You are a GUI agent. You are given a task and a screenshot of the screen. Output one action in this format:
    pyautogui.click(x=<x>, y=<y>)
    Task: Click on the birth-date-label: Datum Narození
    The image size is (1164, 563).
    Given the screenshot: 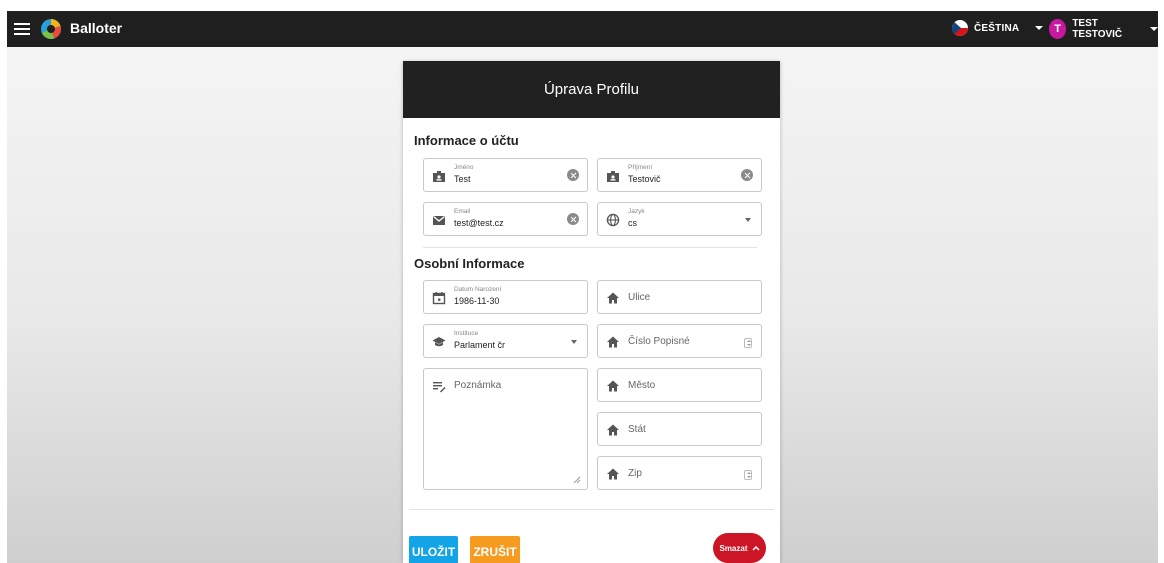 What is the action you would take?
    pyautogui.click(x=478, y=289)
    